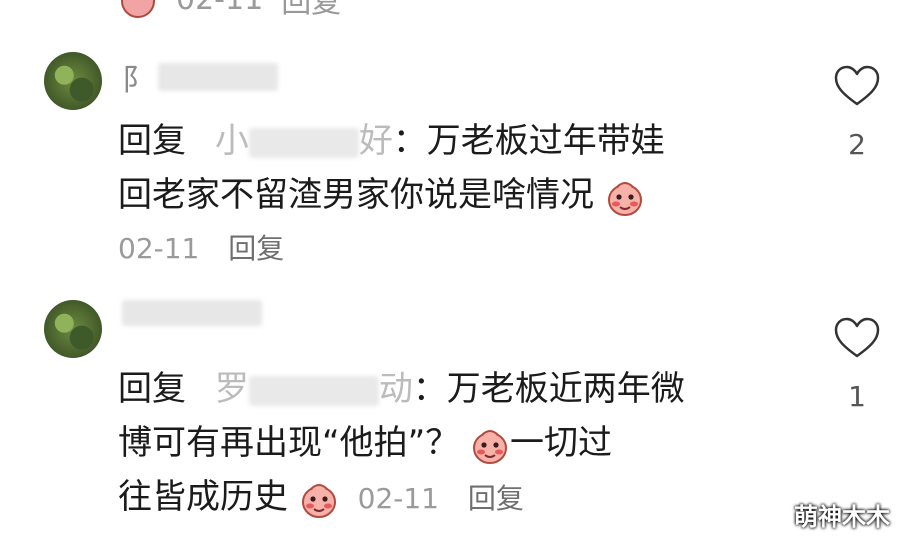  What do you see at coordinates (311, 10) in the screenshot?
I see `previous-comment-reply: 回复` at bounding box center [311, 10].